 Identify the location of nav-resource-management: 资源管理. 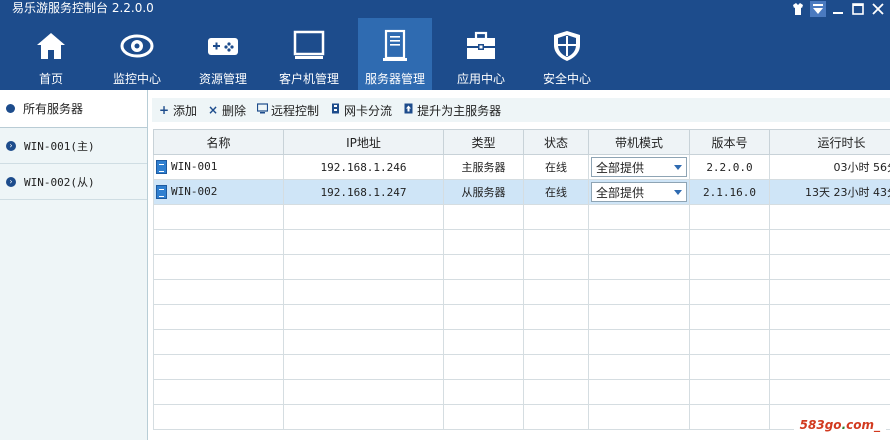
(223, 54).